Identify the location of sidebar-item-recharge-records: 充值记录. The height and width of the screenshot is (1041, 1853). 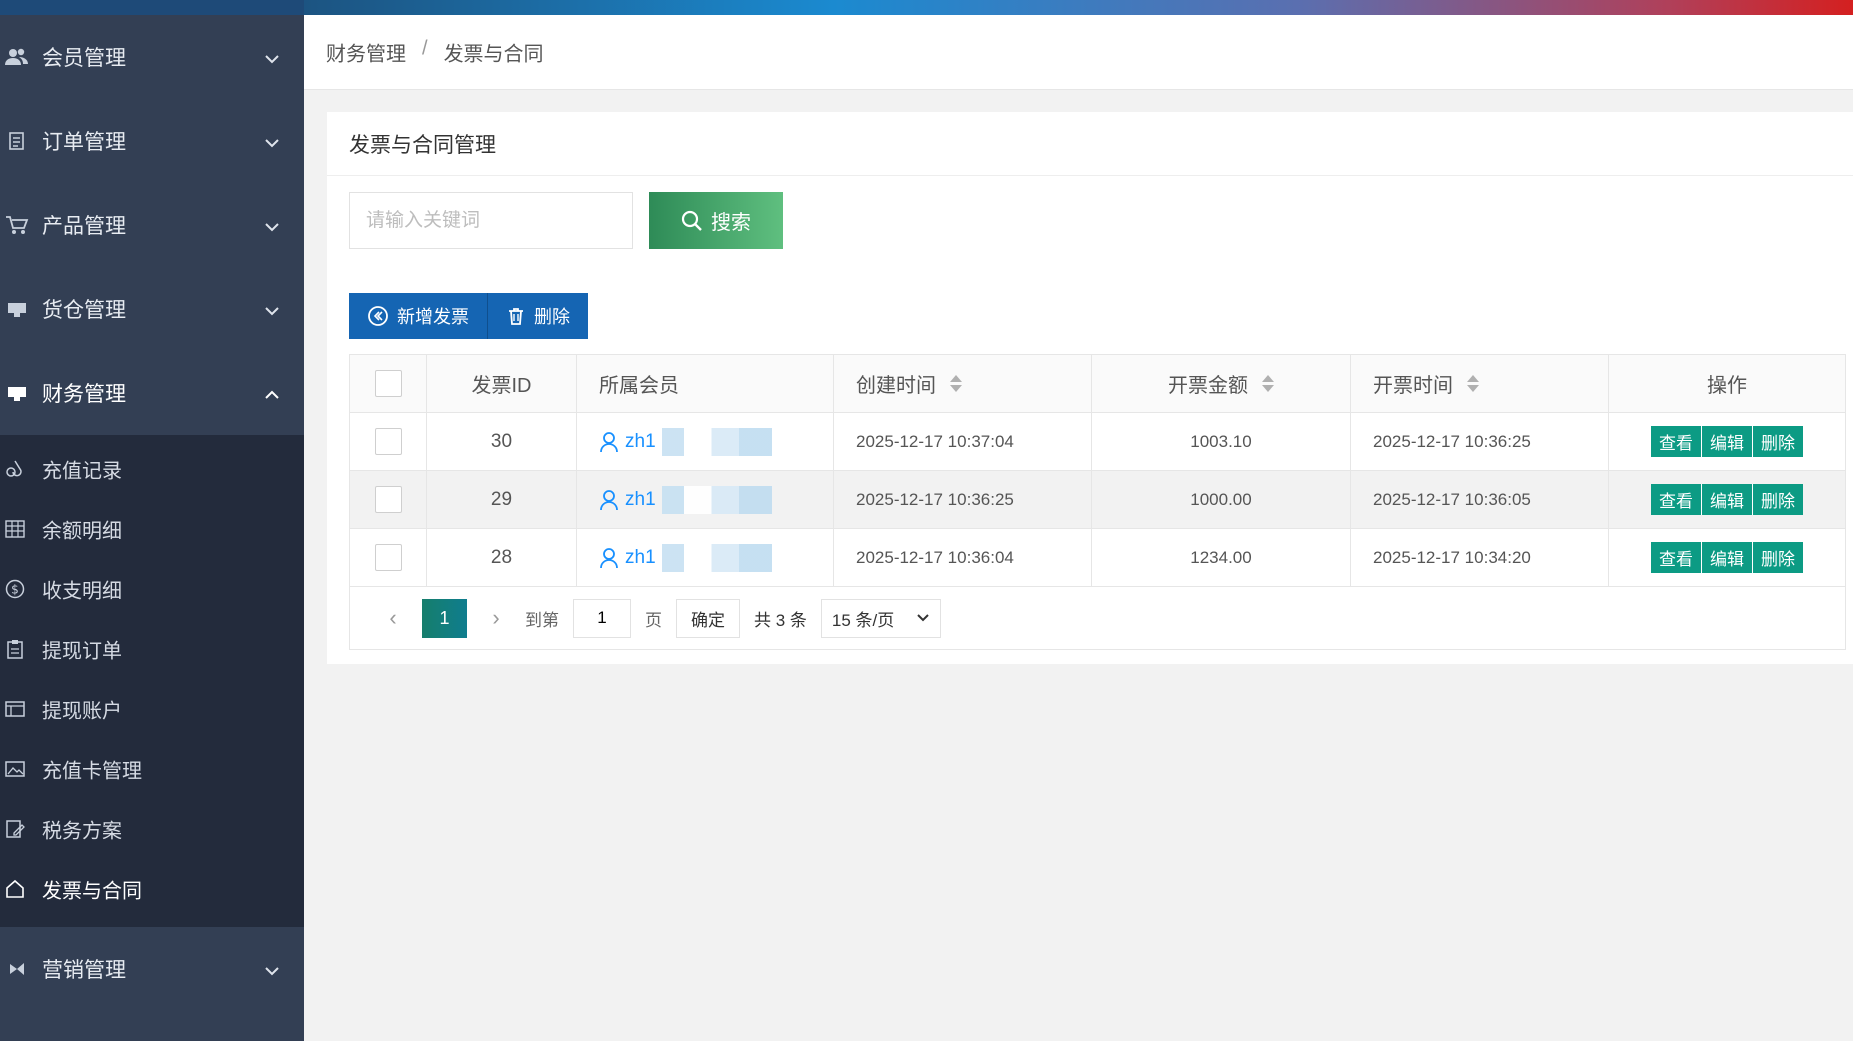
(152, 469).